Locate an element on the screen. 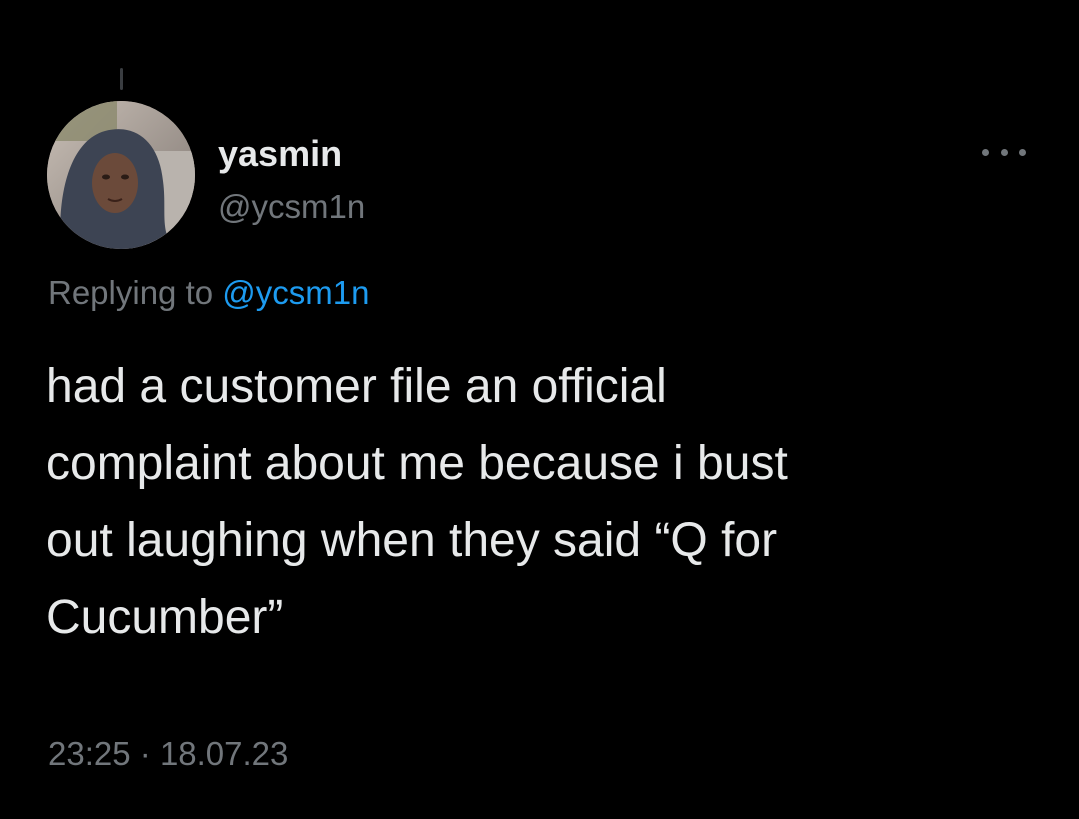  tweet-date: 18.07.23 is located at coordinates (224, 753).